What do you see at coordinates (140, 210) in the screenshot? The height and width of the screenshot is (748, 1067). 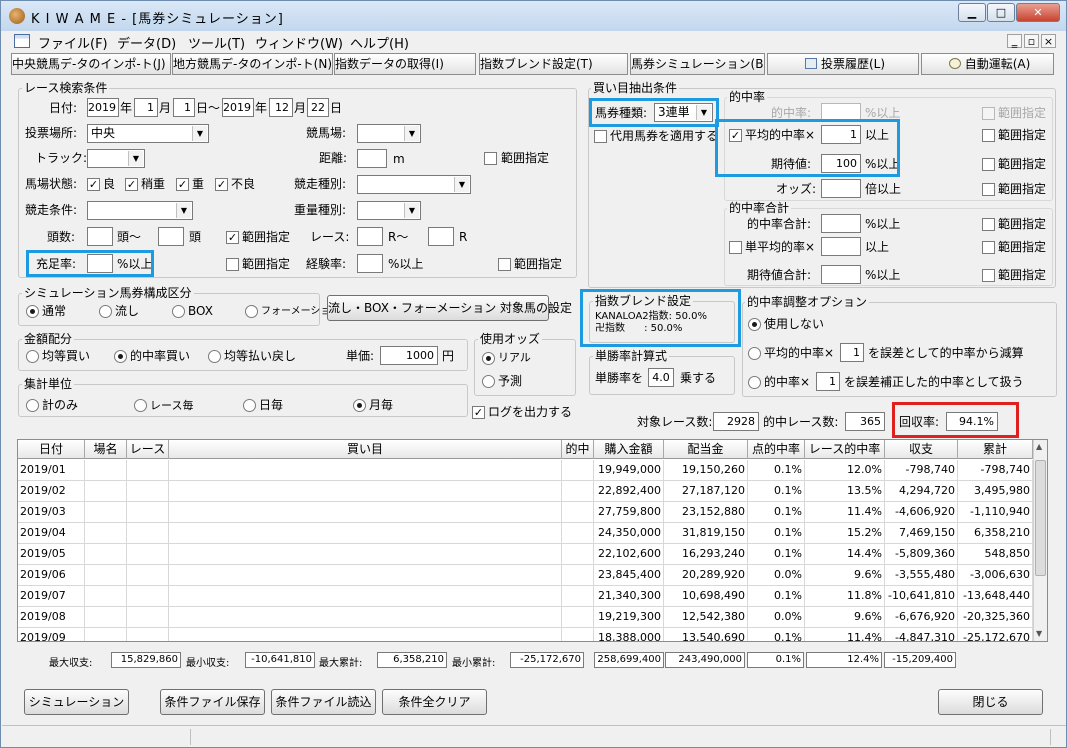 I see `race-cond-select: ▼` at bounding box center [140, 210].